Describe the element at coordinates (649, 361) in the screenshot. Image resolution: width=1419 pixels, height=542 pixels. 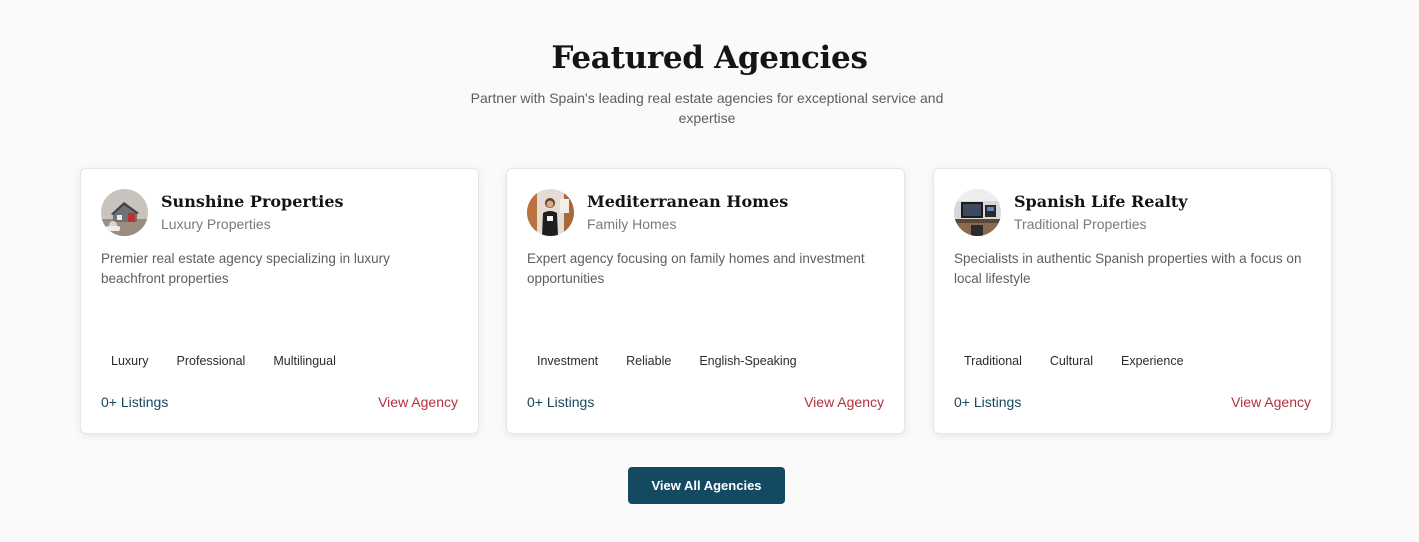
I see `tag: Reliable` at that location.